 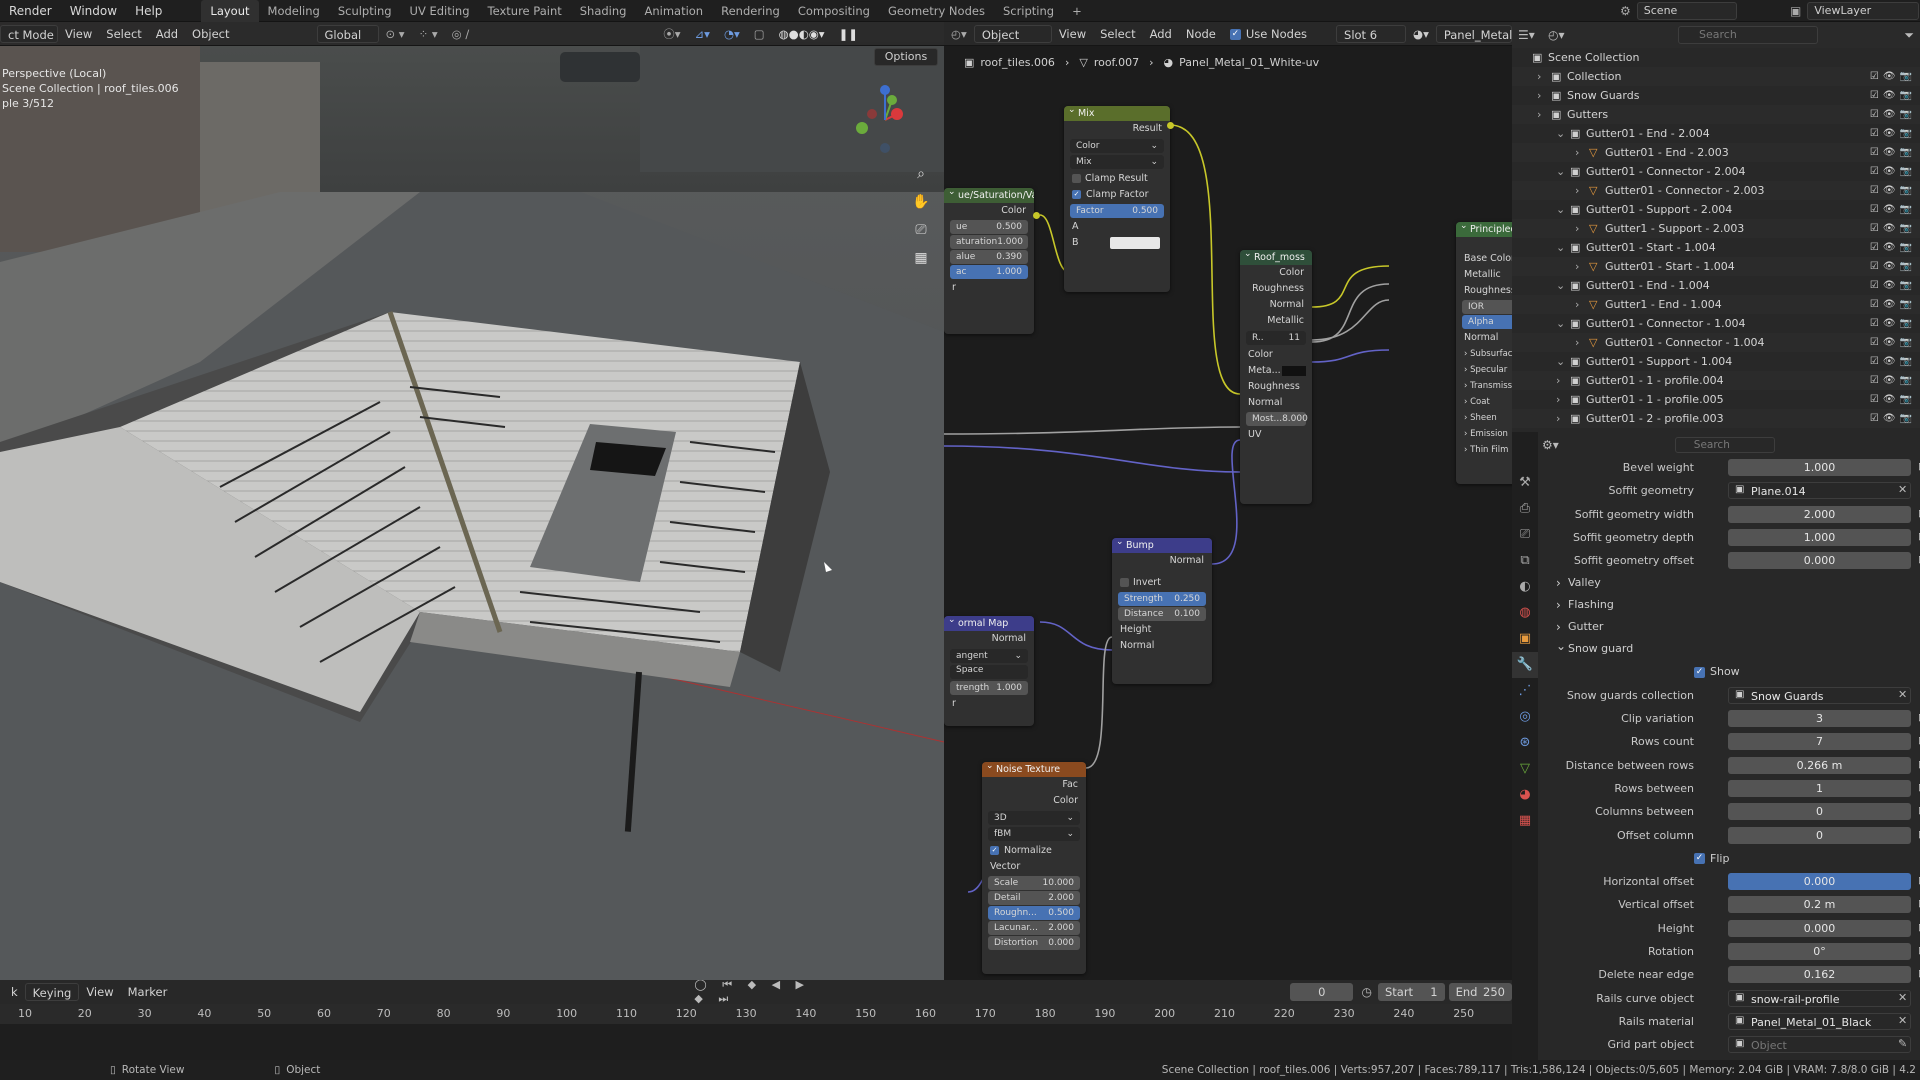 What do you see at coordinates (1135, 243) in the screenshot?
I see `color-swatch` at bounding box center [1135, 243].